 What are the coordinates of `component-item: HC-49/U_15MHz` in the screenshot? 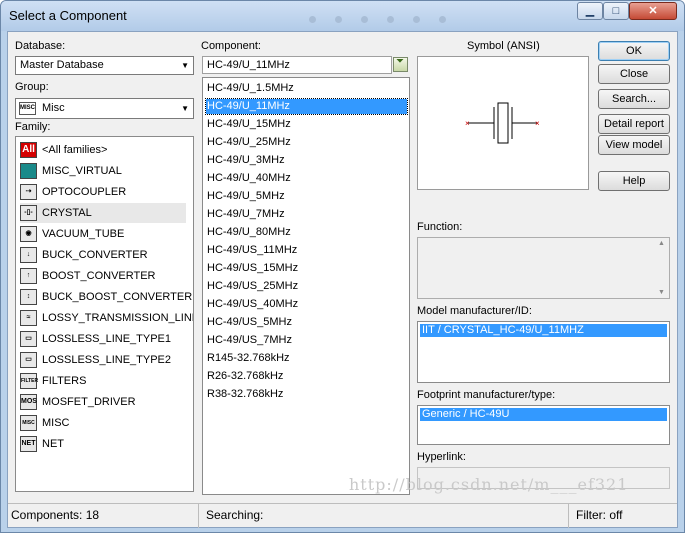 It's located at (306, 124).